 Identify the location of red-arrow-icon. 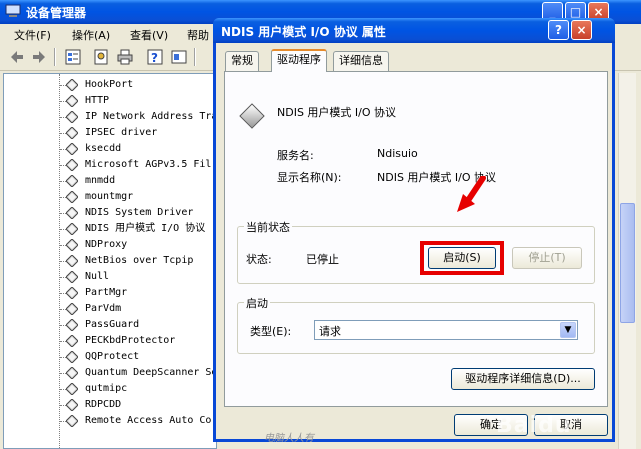
(471, 194).